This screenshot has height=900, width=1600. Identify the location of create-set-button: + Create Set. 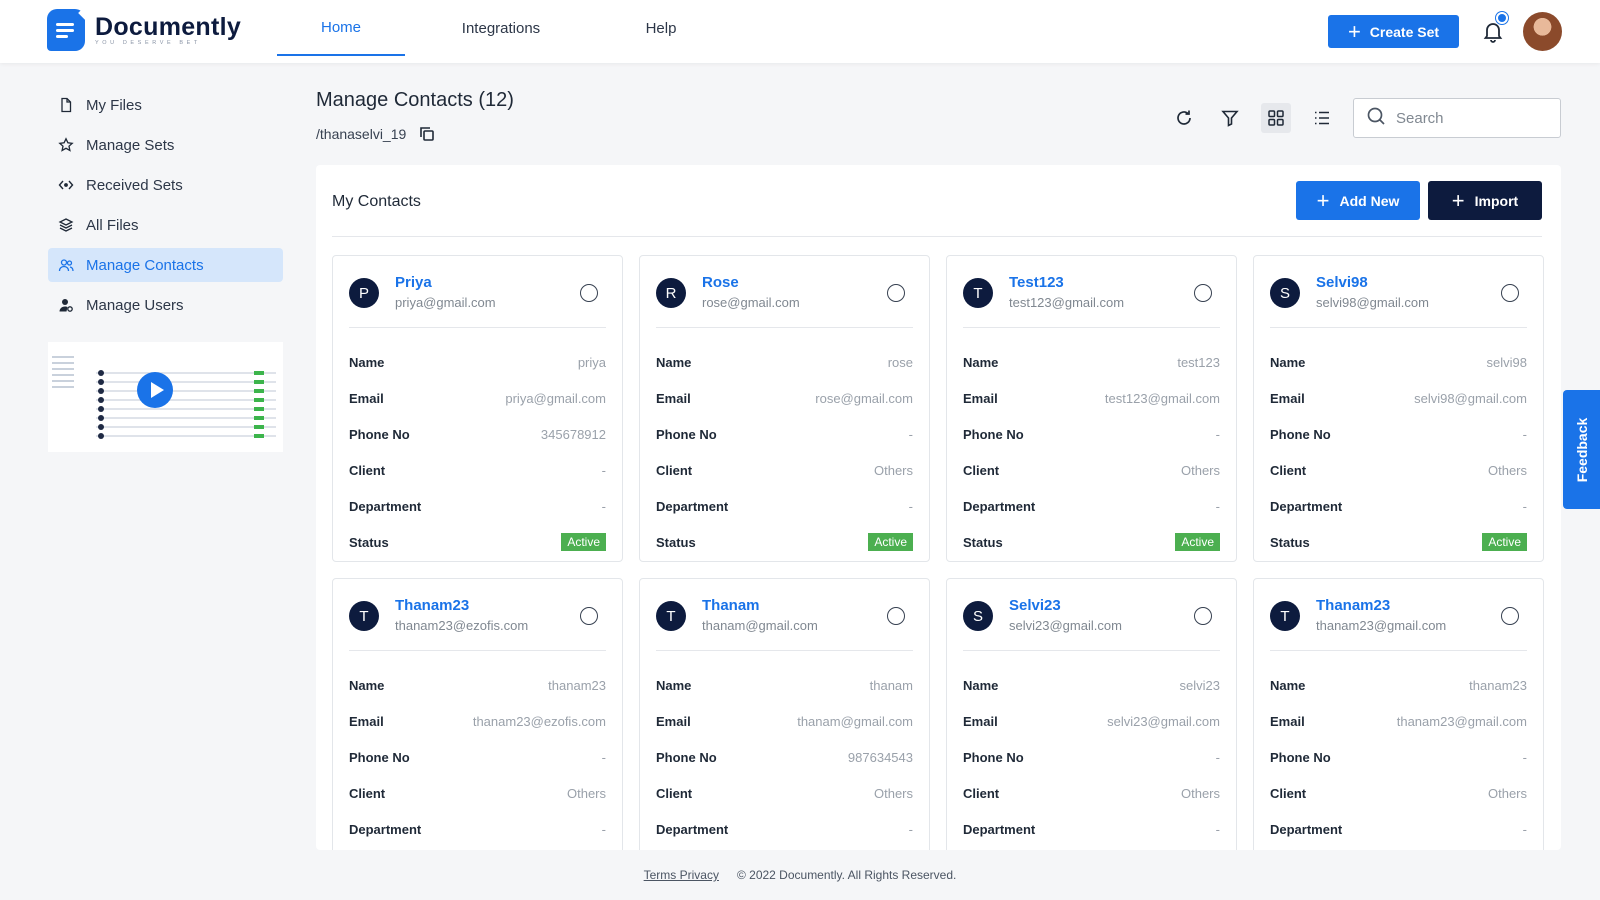
(1393, 31).